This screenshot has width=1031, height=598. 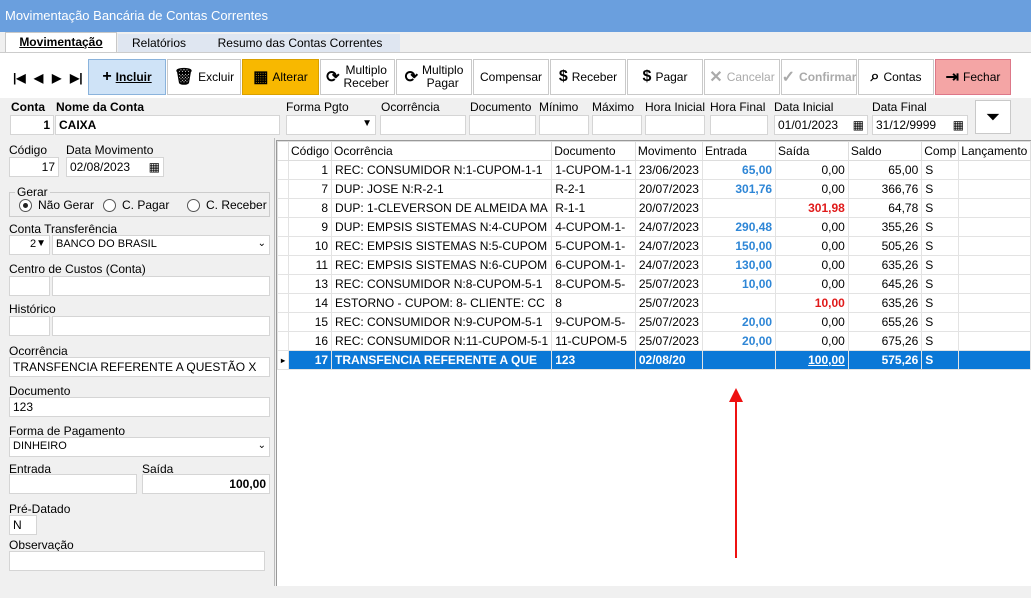 I want to click on column-header: Ocorrência, so click(x=442, y=151).